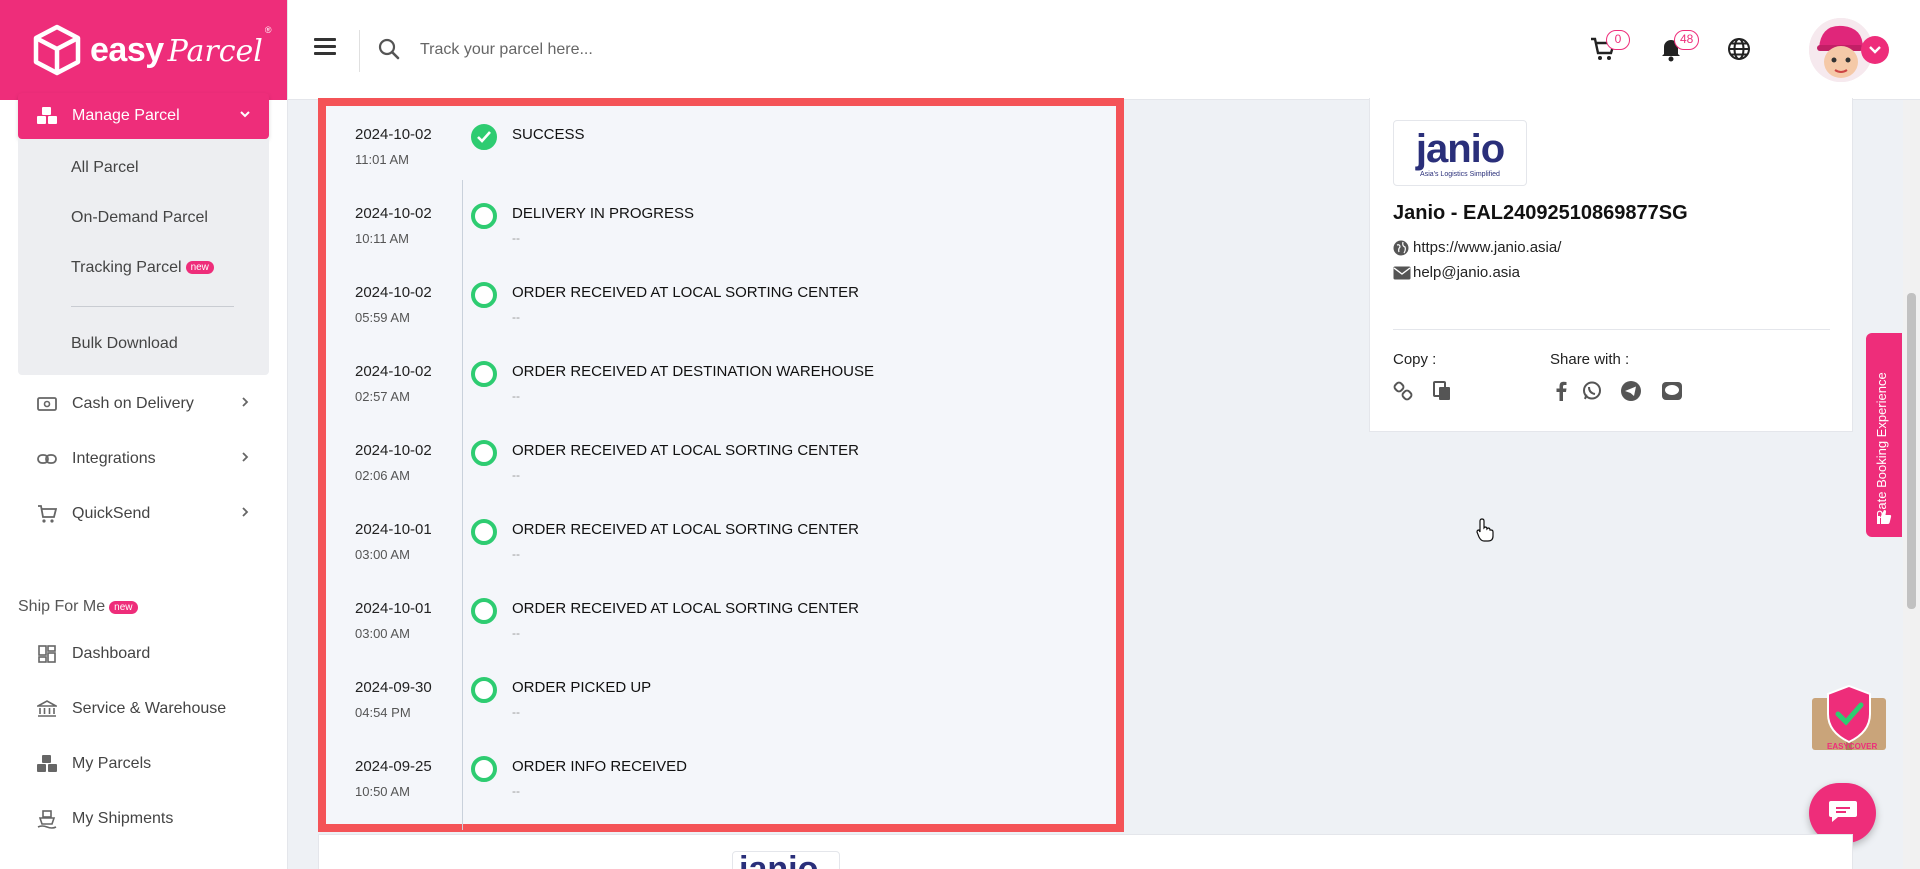 The width and height of the screenshot is (1920, 869). What do you see at coordinates (47, 459) in the screenshot?
I see `link-icon` at bounding box center [47, 459].